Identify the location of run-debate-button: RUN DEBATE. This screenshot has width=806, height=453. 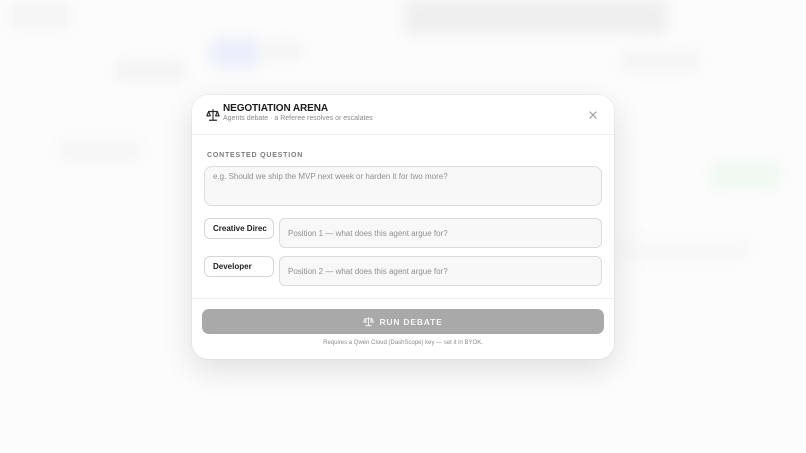
(403, 321).